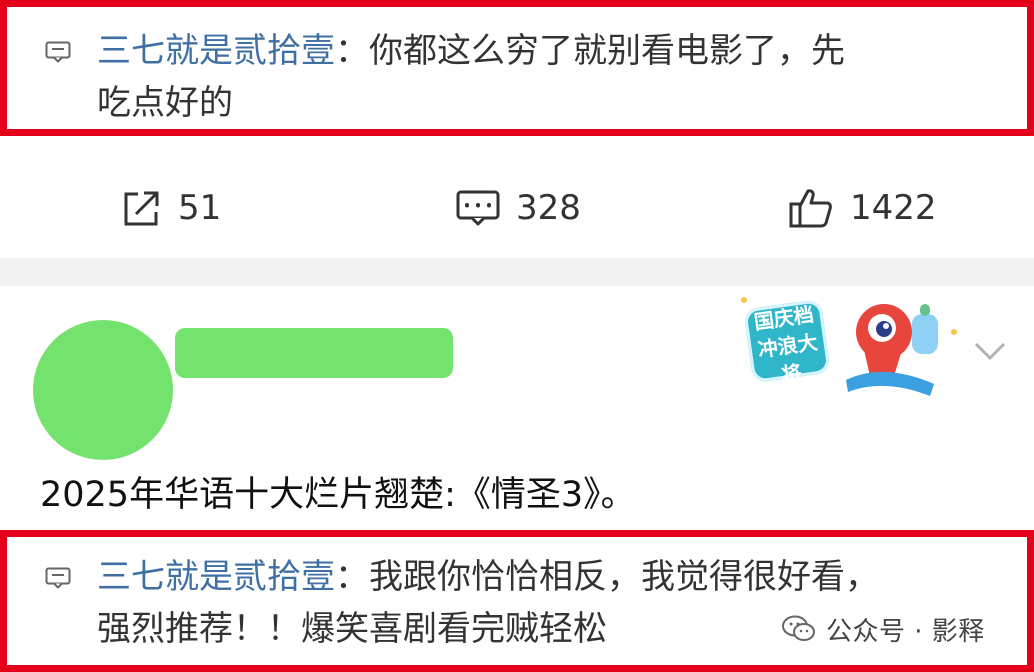 This screenshot has height=672, width=1034. What do you see at coordinates (624, 577) in the screenshot?
I see `comment-text-line1: 我跟你恰恰相反，我觉得很好看，` at bounding box center [624, 577].